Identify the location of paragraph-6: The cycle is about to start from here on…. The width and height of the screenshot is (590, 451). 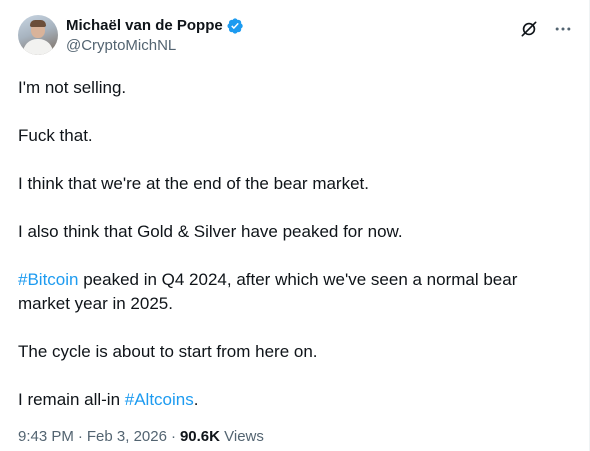
(168, 351).